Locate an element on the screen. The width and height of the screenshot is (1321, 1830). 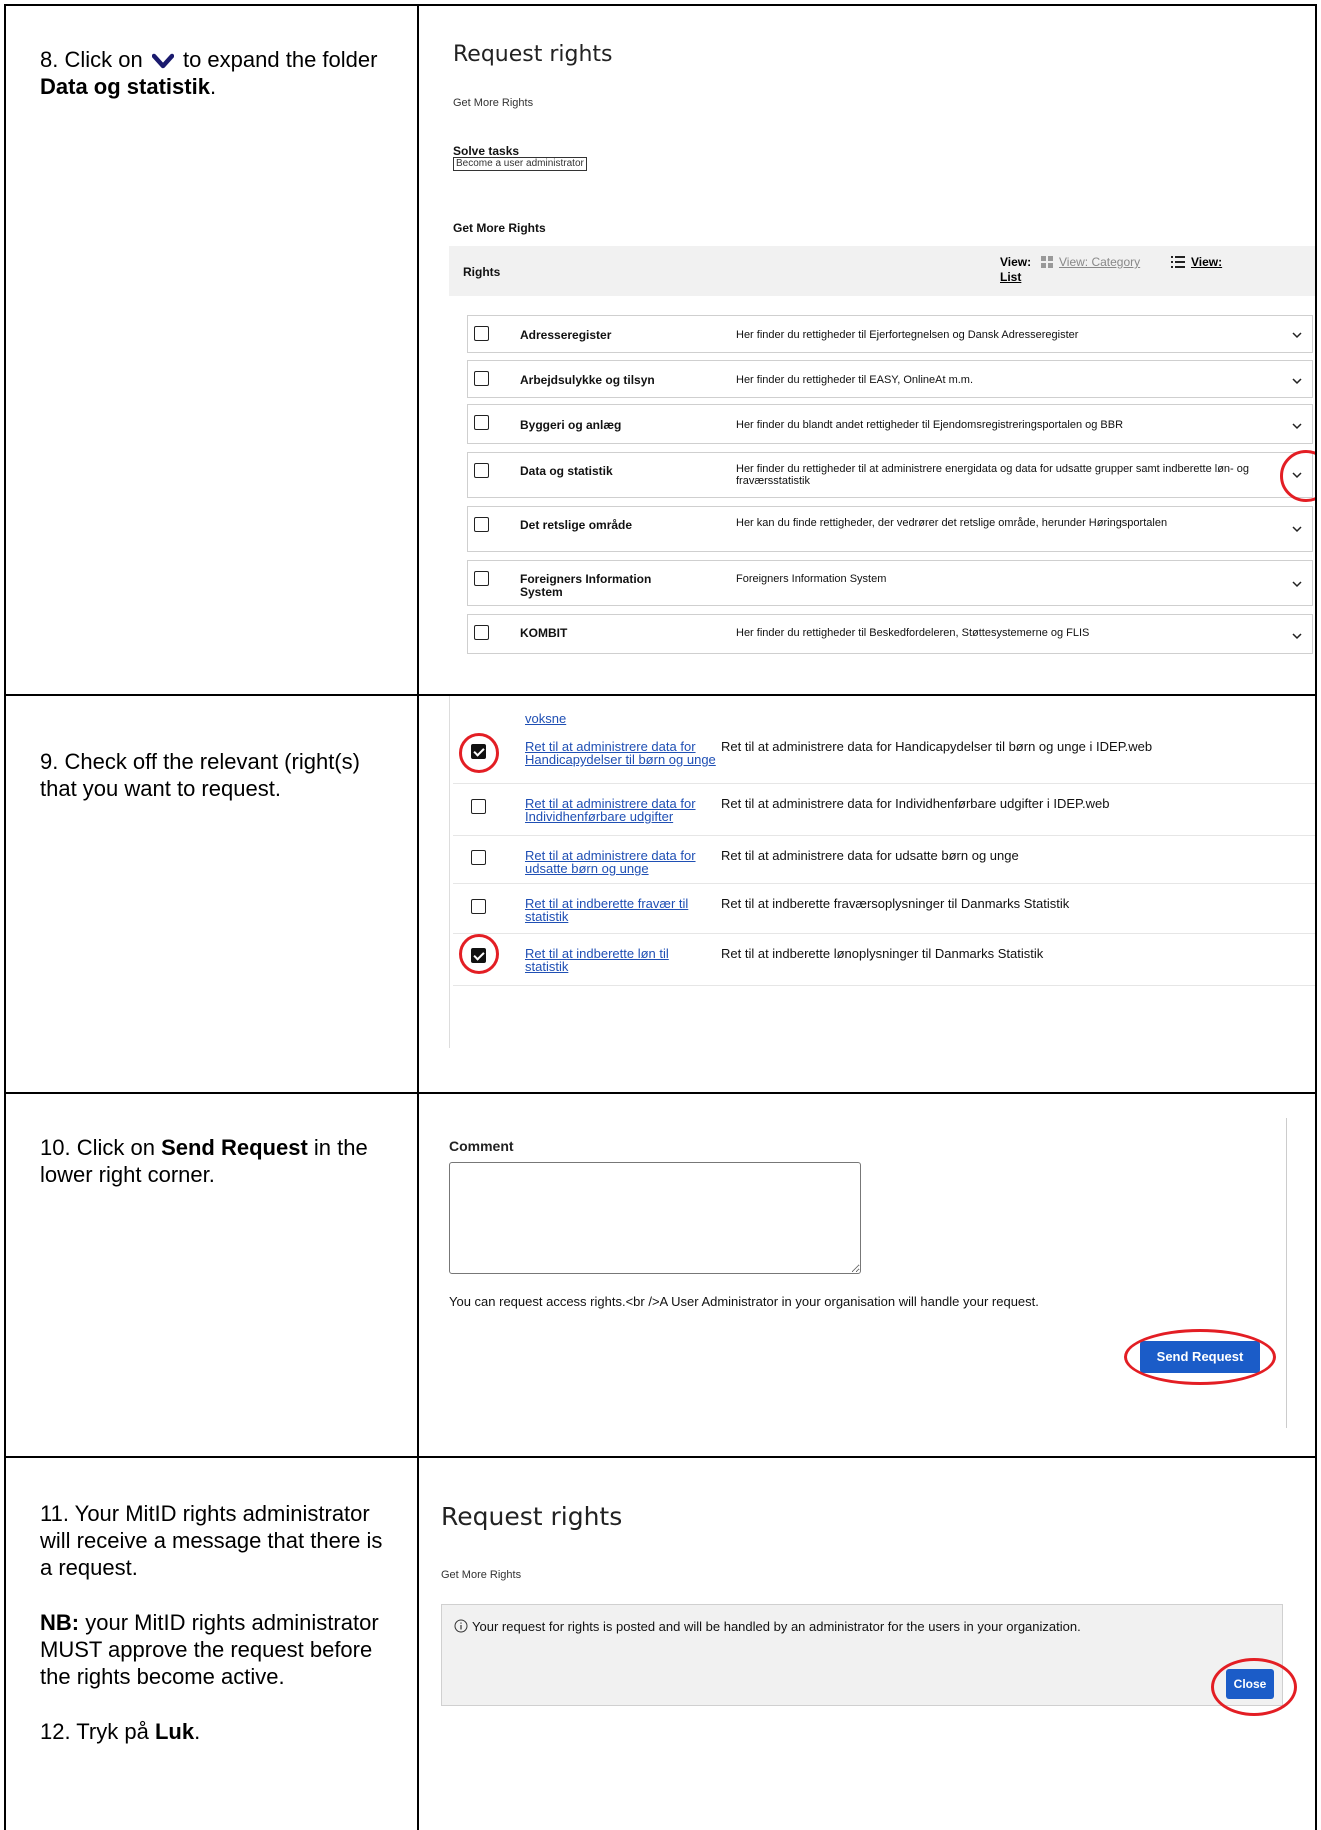
step-8-text-a: 8. Click on is located at coordinates (91, 59).